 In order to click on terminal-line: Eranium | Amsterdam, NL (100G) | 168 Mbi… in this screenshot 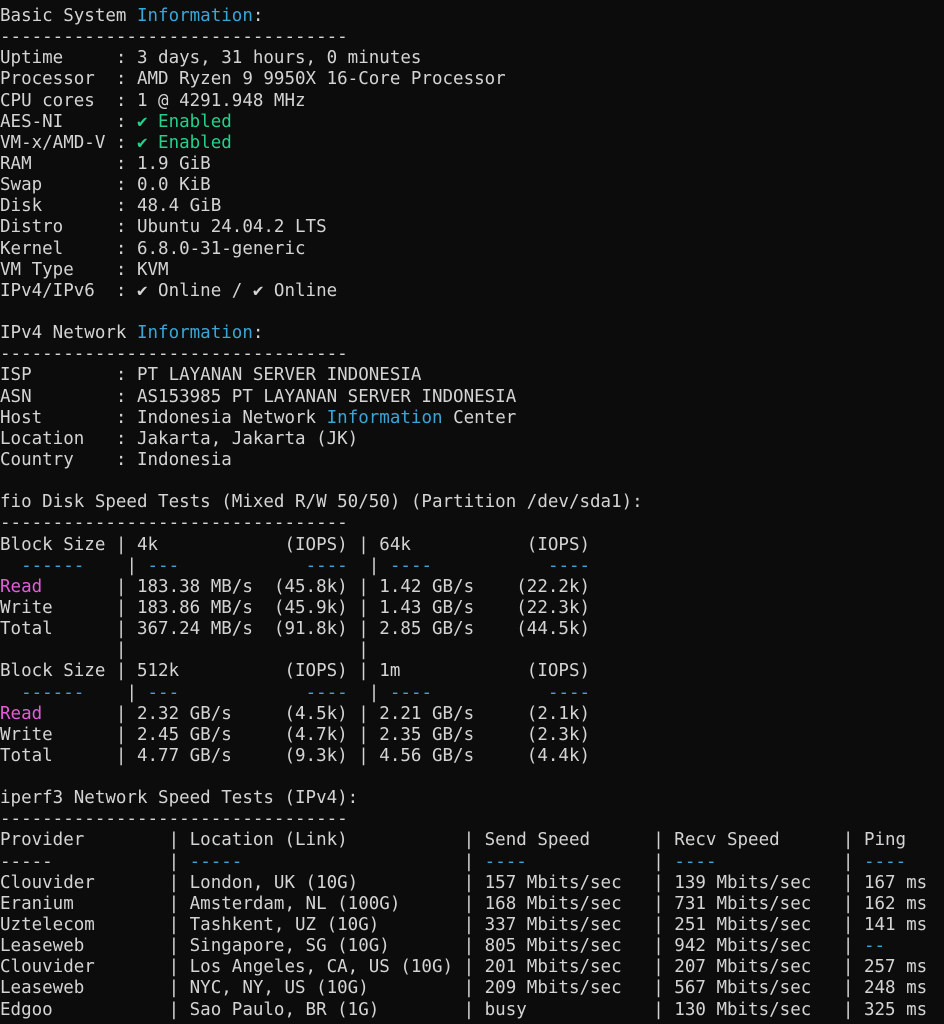, I will do `click(472, 904)`.